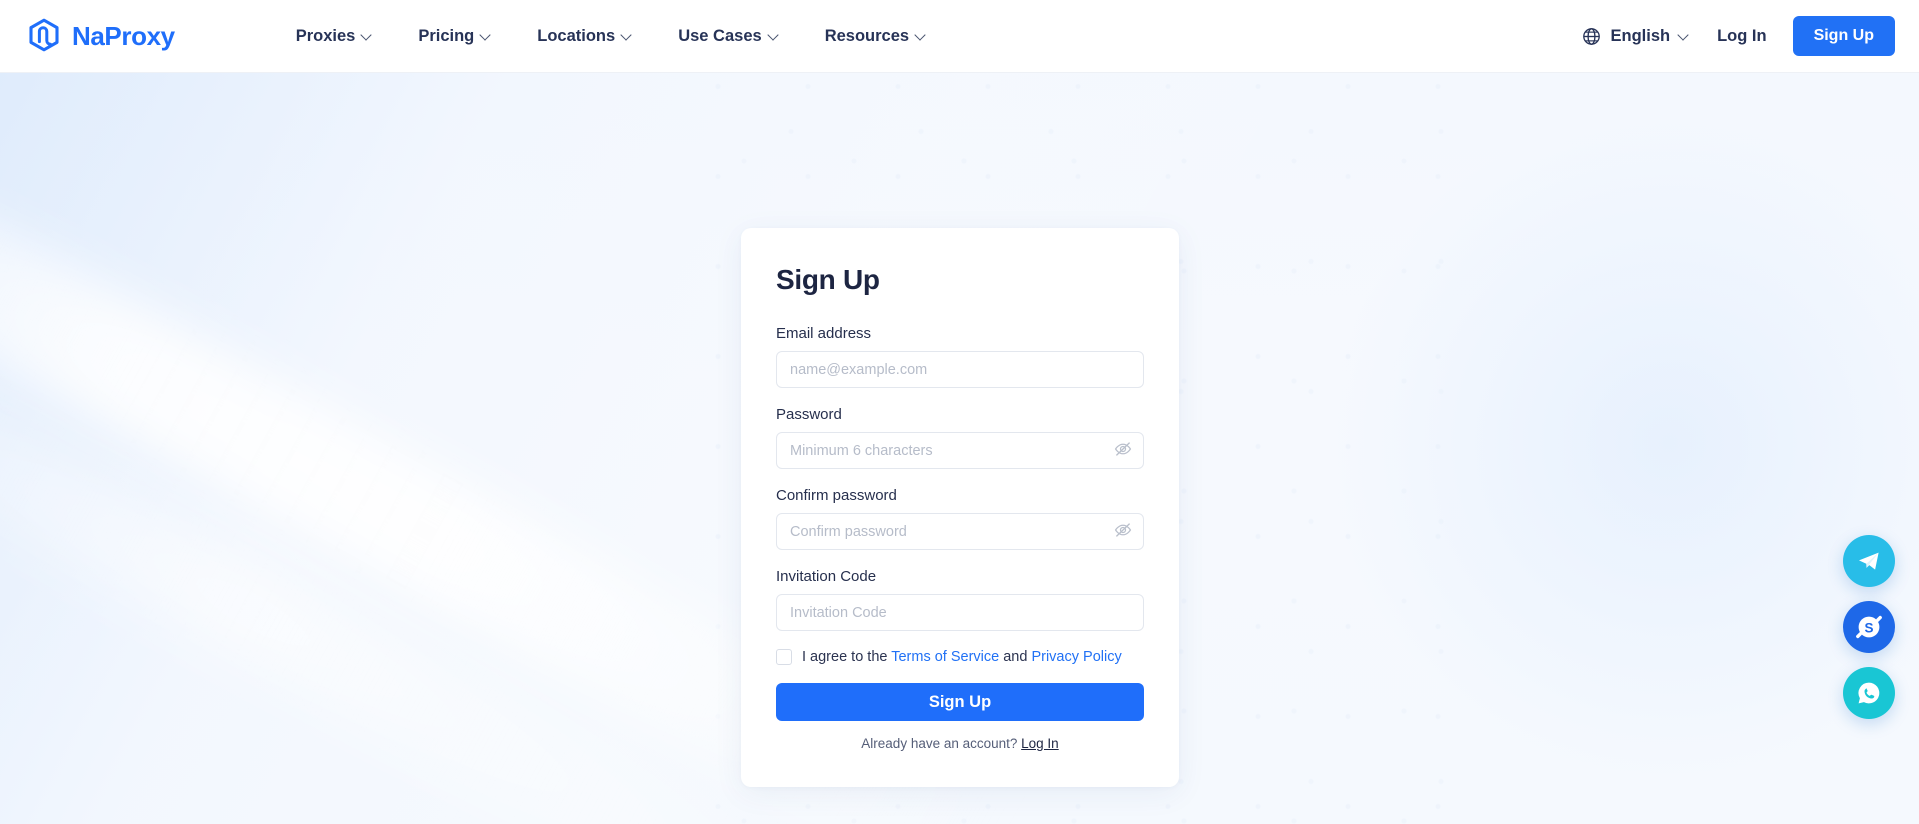 This screenshot has height=824, width=1919. I want to click on globe-icon, so click(1591, 36).